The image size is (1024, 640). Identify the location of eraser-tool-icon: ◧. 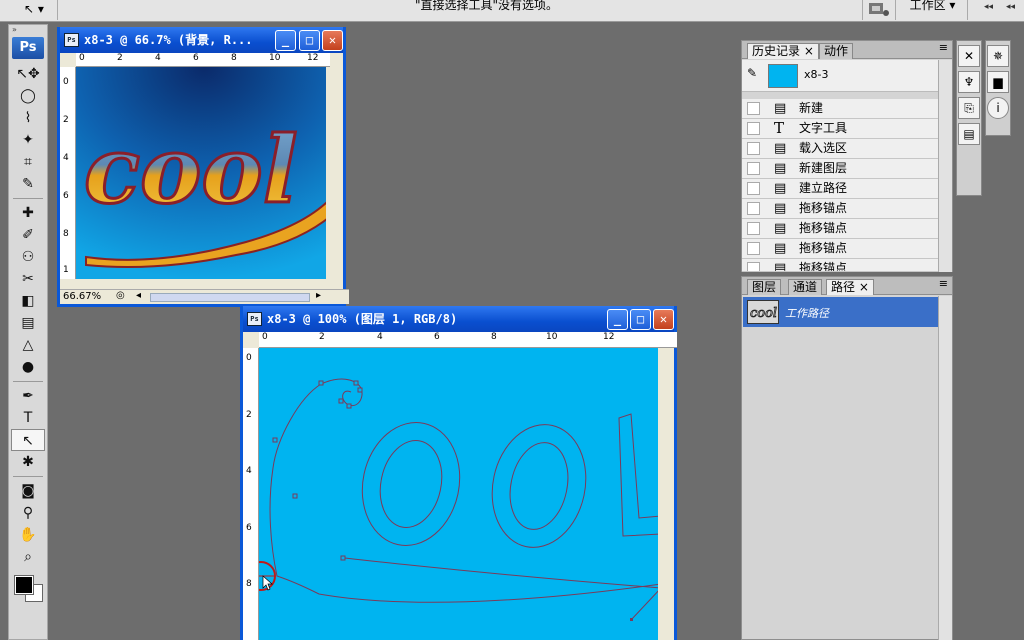
(28, 301).